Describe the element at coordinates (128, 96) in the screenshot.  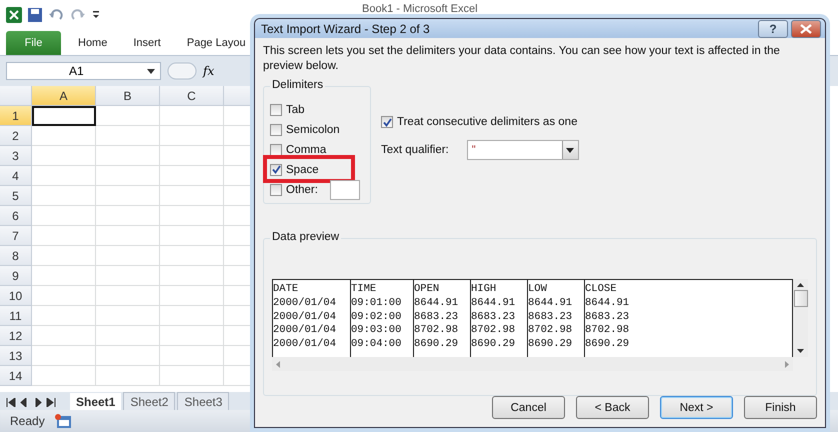
I see `column-header: B` at that location.